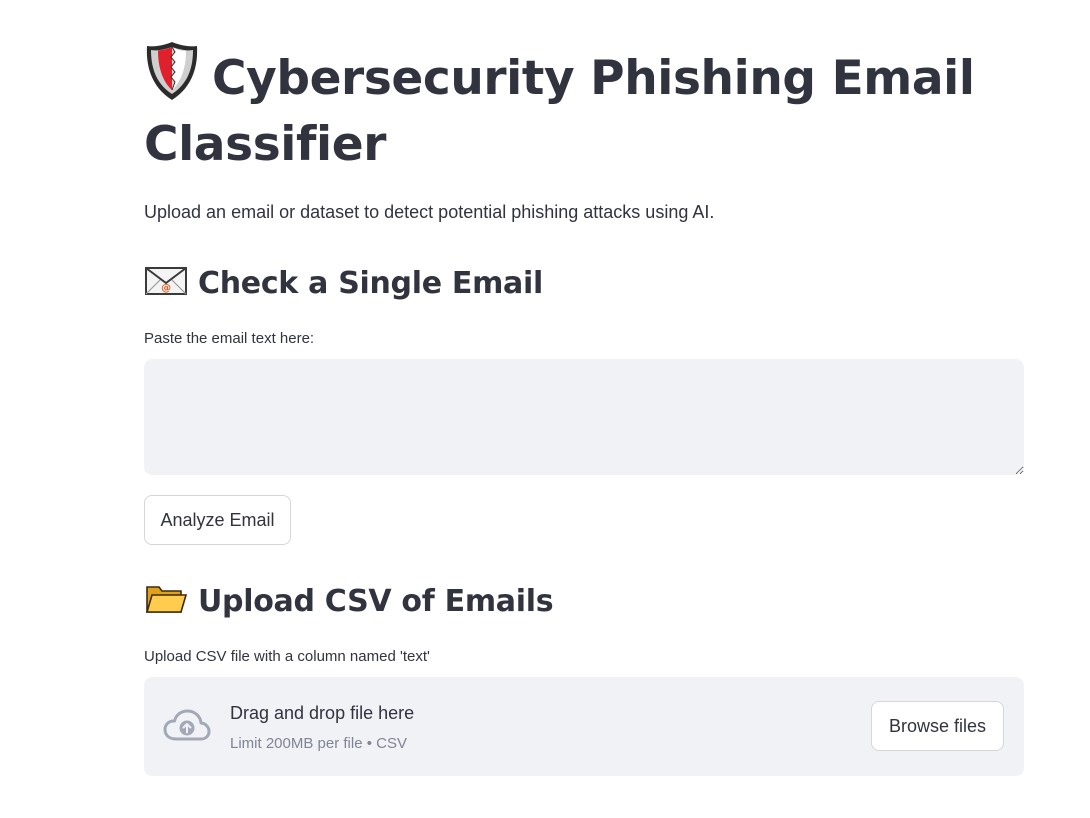 The width and height of the screenshot is (1090, 818). Describe the element at coordinates (937, 726) in the screenshot. I see `browse-files-button: Browse files` at that location.